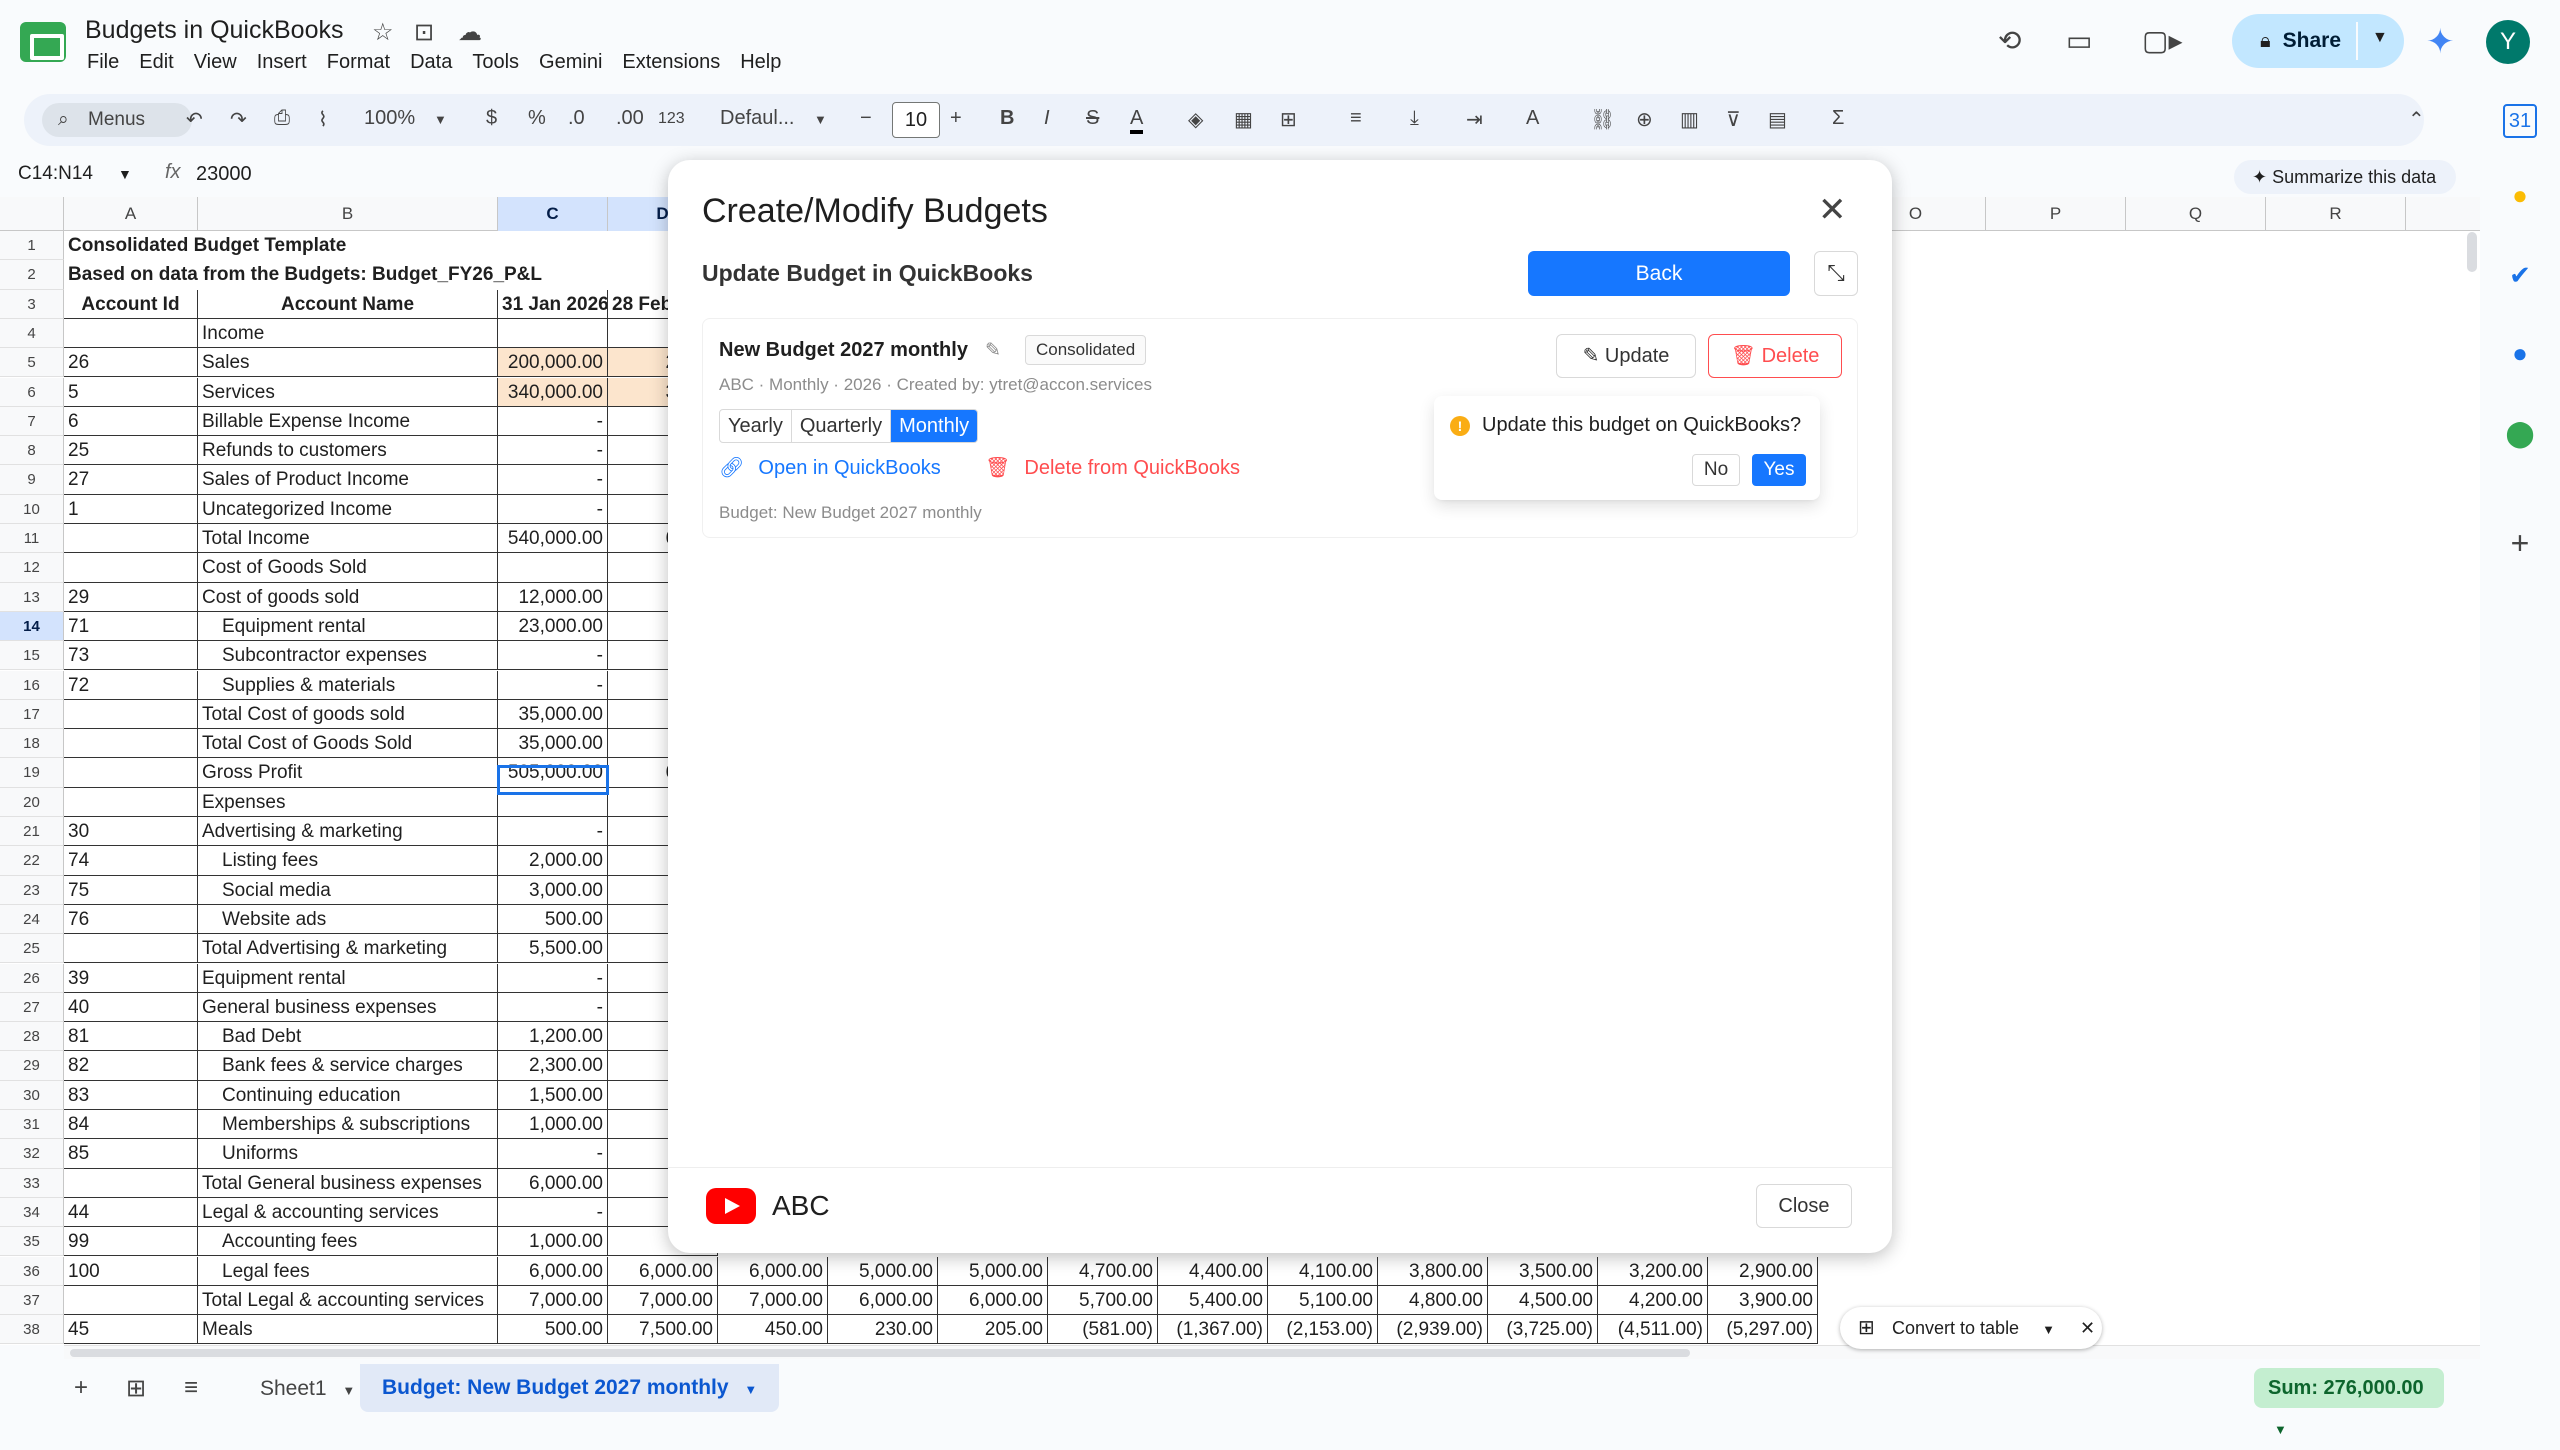 The width and height of the screenshot is (2560, 1450). Describe the element at coordinates (348, 890) in the screenshot. I see `cell-account-name: Social media` at that location.